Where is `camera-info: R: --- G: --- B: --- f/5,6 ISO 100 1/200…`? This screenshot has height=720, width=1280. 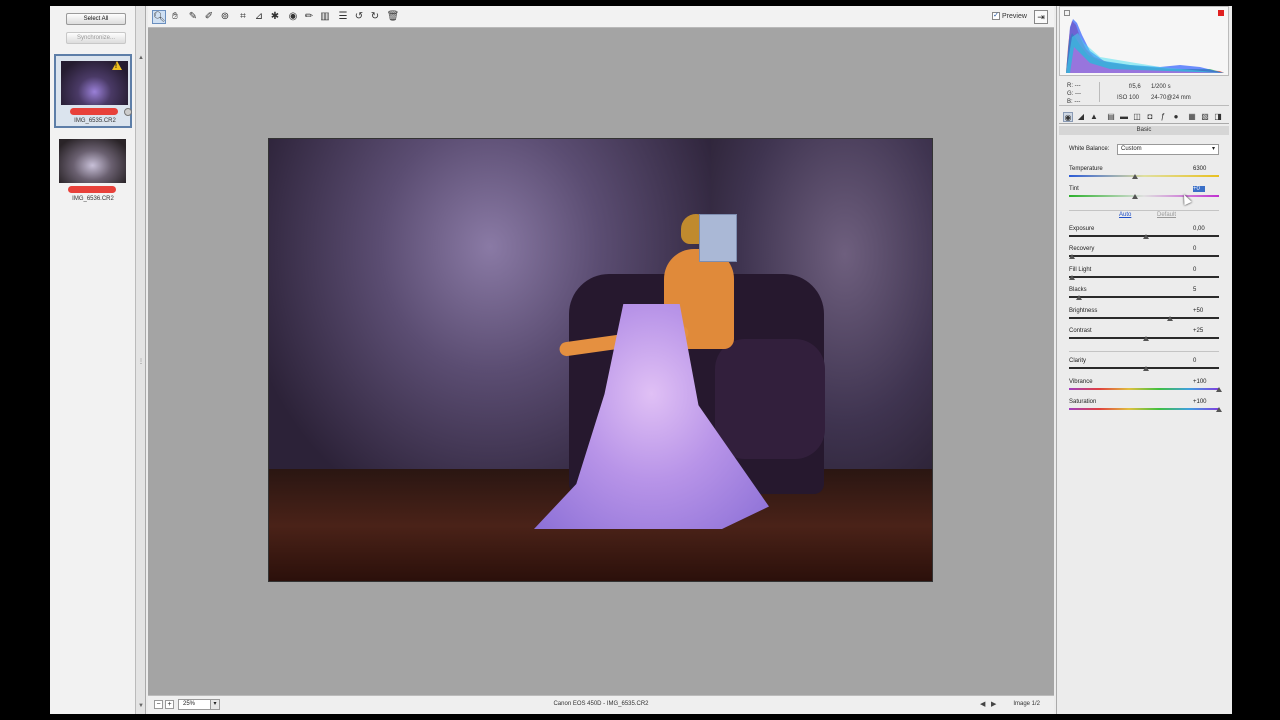
camera-info: R: --- G: --- B: --- f/5,6 ISO 100 1/200… is located at coordinates (1144, 92).